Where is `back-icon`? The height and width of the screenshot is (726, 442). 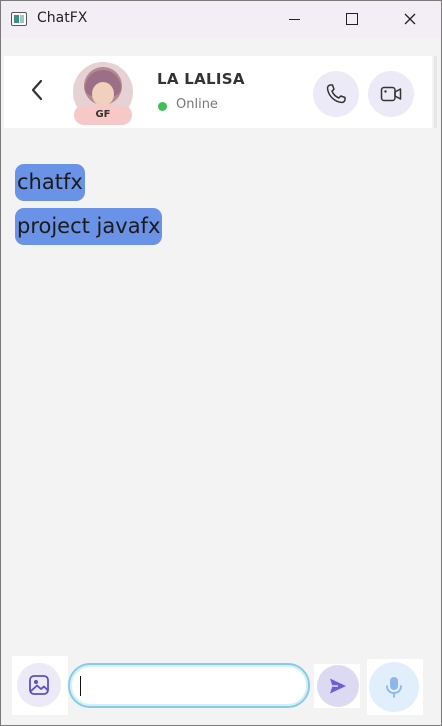 back-icon is located at coordinates (37, 90).